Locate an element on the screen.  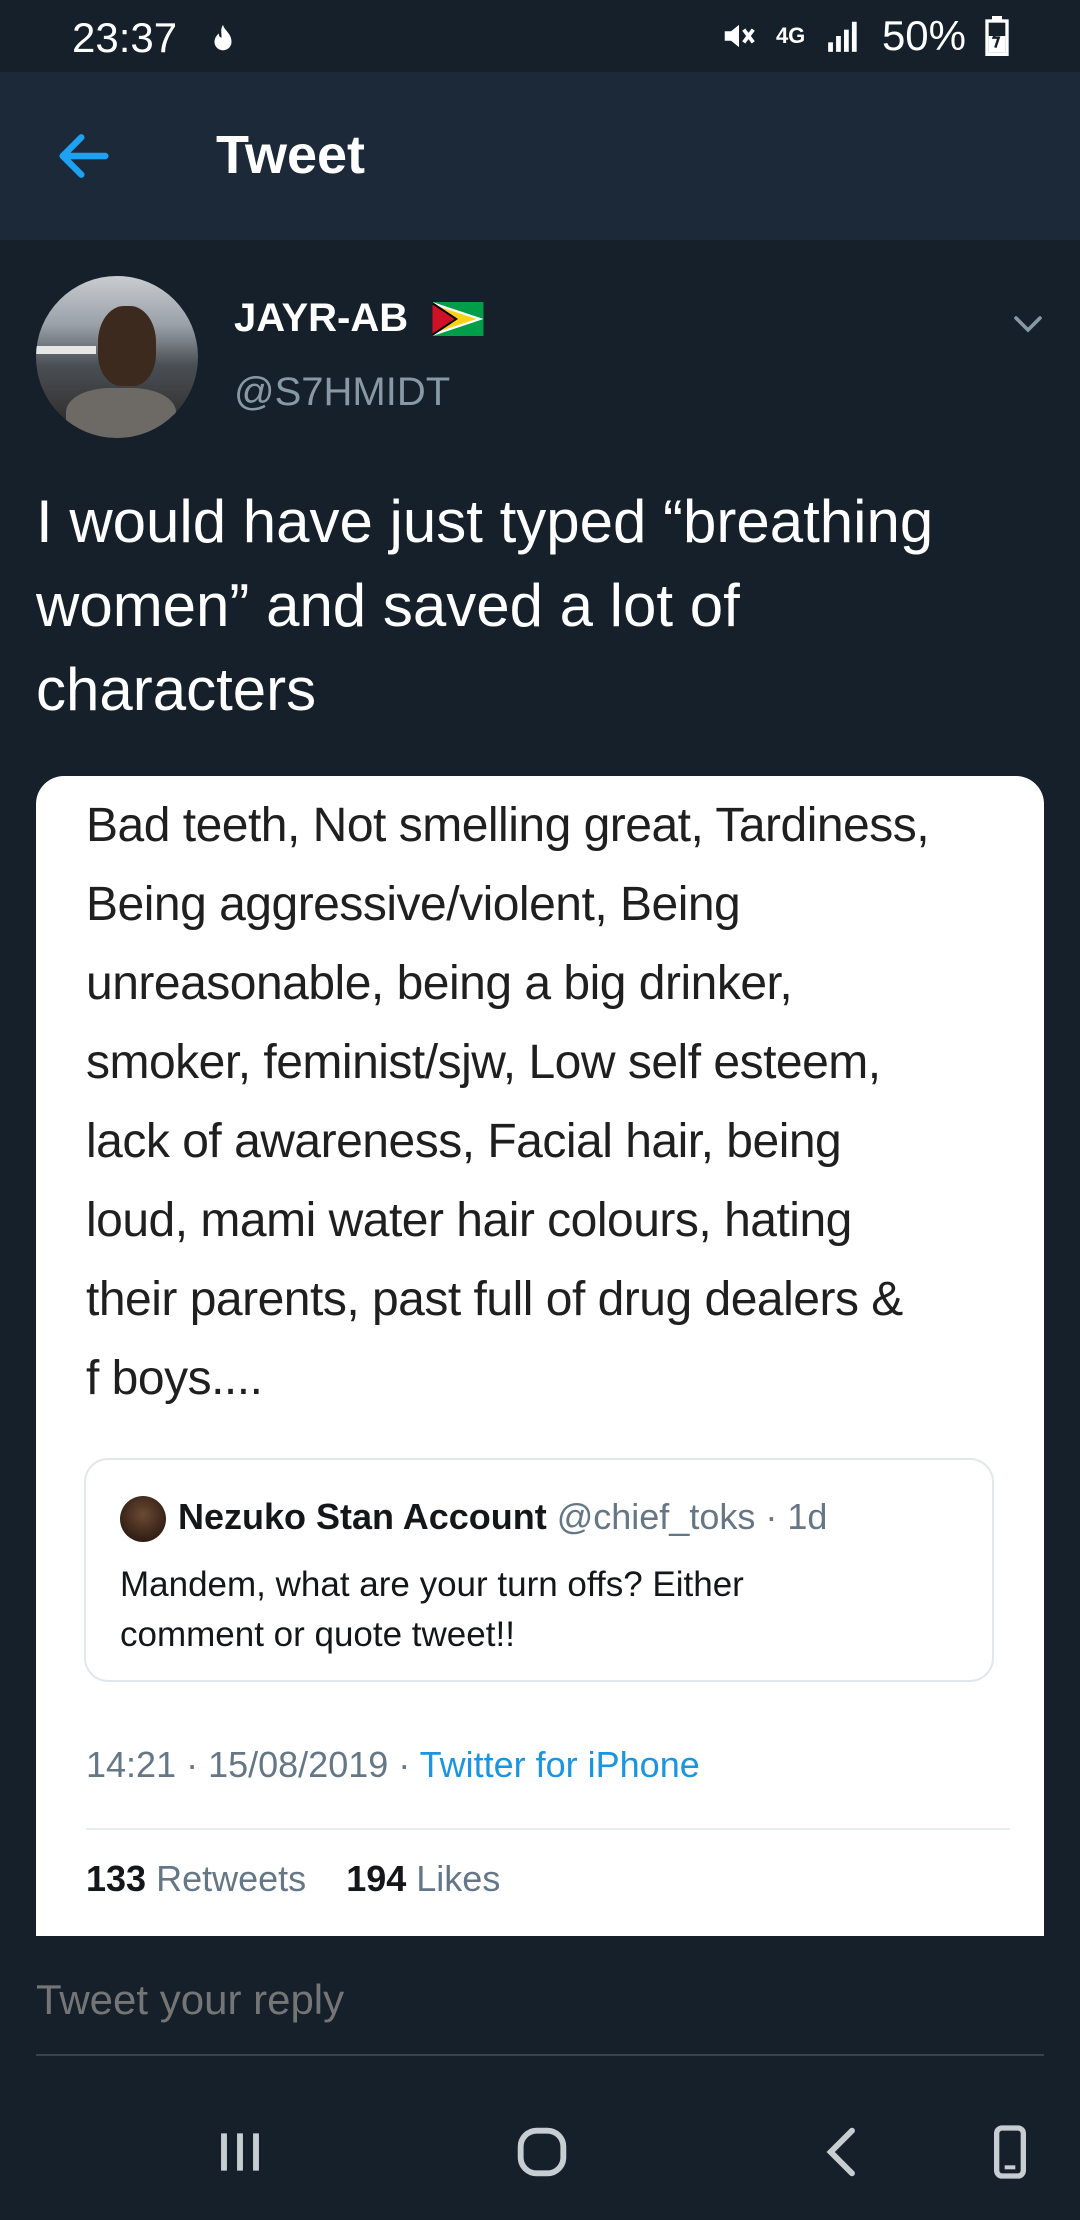
image-text-line: Being aggressive/violent, Being is located at coordinates (413, 904).